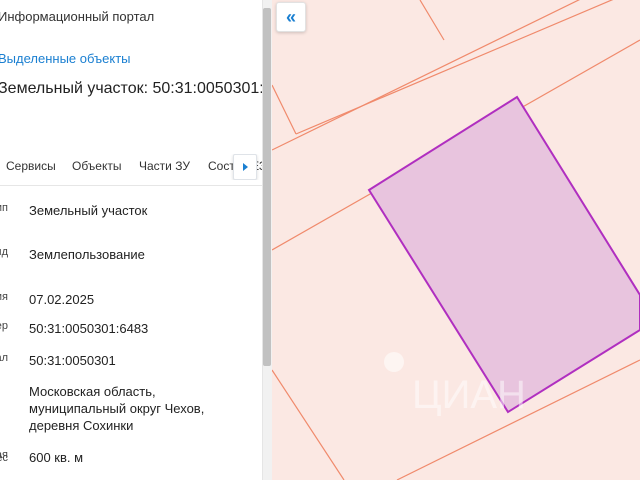  What do you see at coordinates (267, 187) in the screenshot?
I see `panel-scrollbar-thumb` at bounding box center [267, 187].